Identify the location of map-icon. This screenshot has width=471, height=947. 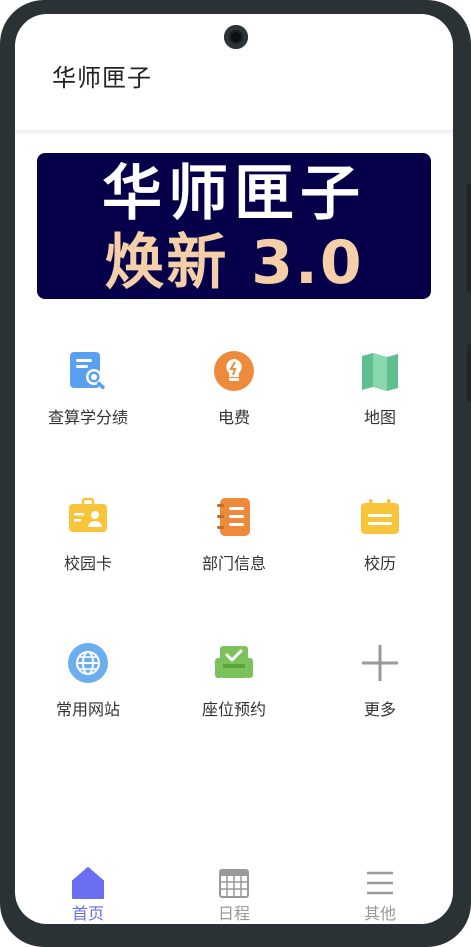
(380, 372).